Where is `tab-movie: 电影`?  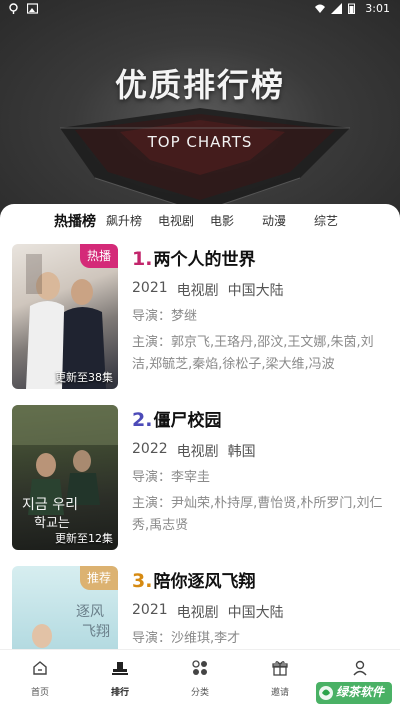 tab-movie: 电影 is located at coordinates (222, 220).